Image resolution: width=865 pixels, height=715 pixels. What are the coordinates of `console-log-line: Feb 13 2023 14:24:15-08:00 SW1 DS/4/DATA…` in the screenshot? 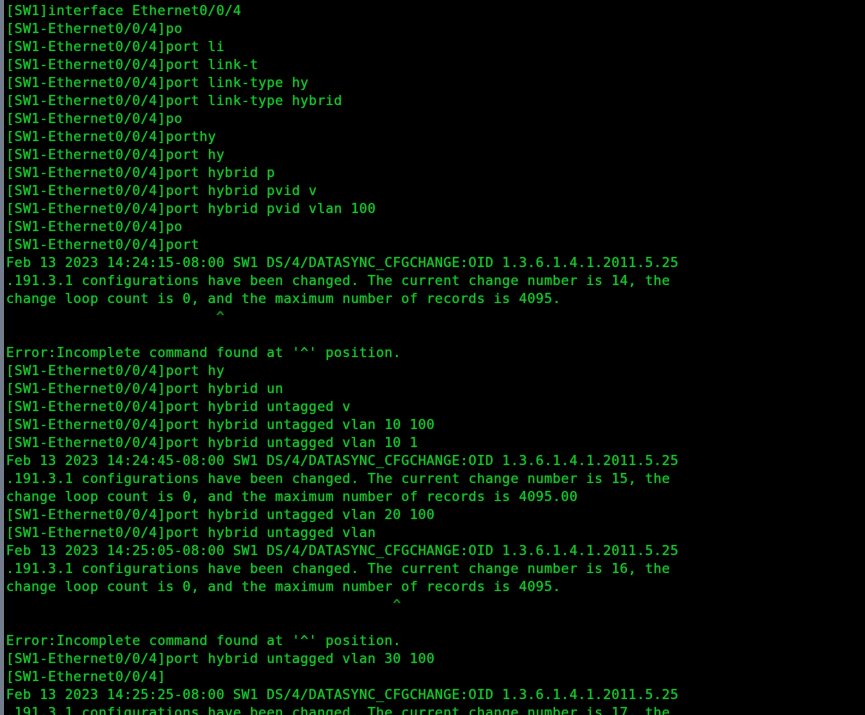 It's located at (342, 263).